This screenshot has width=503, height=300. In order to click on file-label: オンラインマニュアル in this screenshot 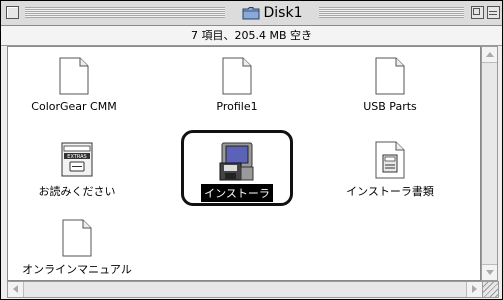, I will do `click(77, 269)`.